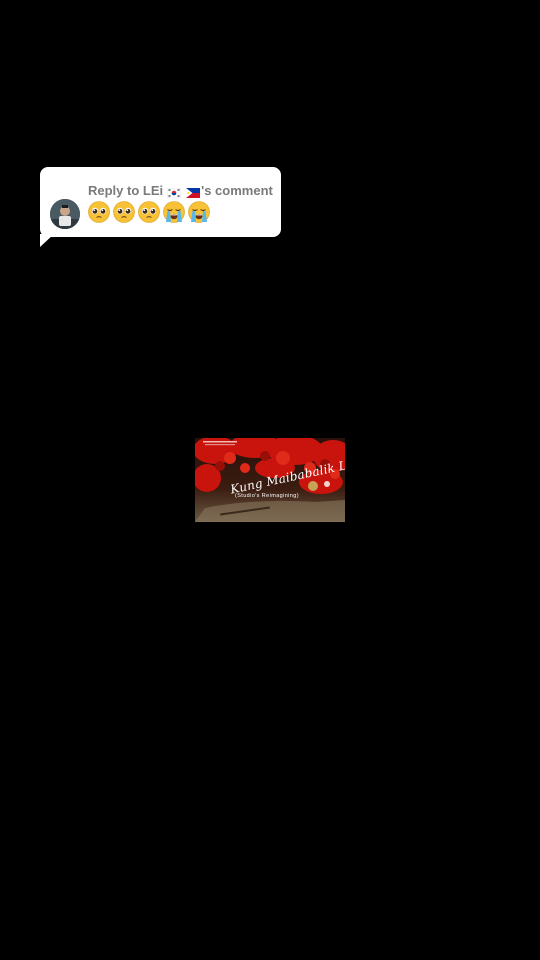  What do you see at coordinates (237, 190) in the screenshot?
I see `reply-suffix: 's comment` at bounding box center [237, 190].